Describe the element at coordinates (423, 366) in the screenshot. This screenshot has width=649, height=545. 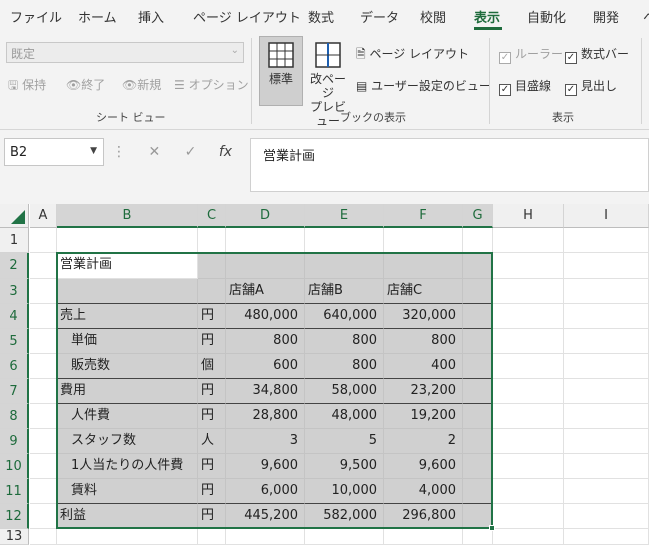
I see `cell-value: 400` at that location.